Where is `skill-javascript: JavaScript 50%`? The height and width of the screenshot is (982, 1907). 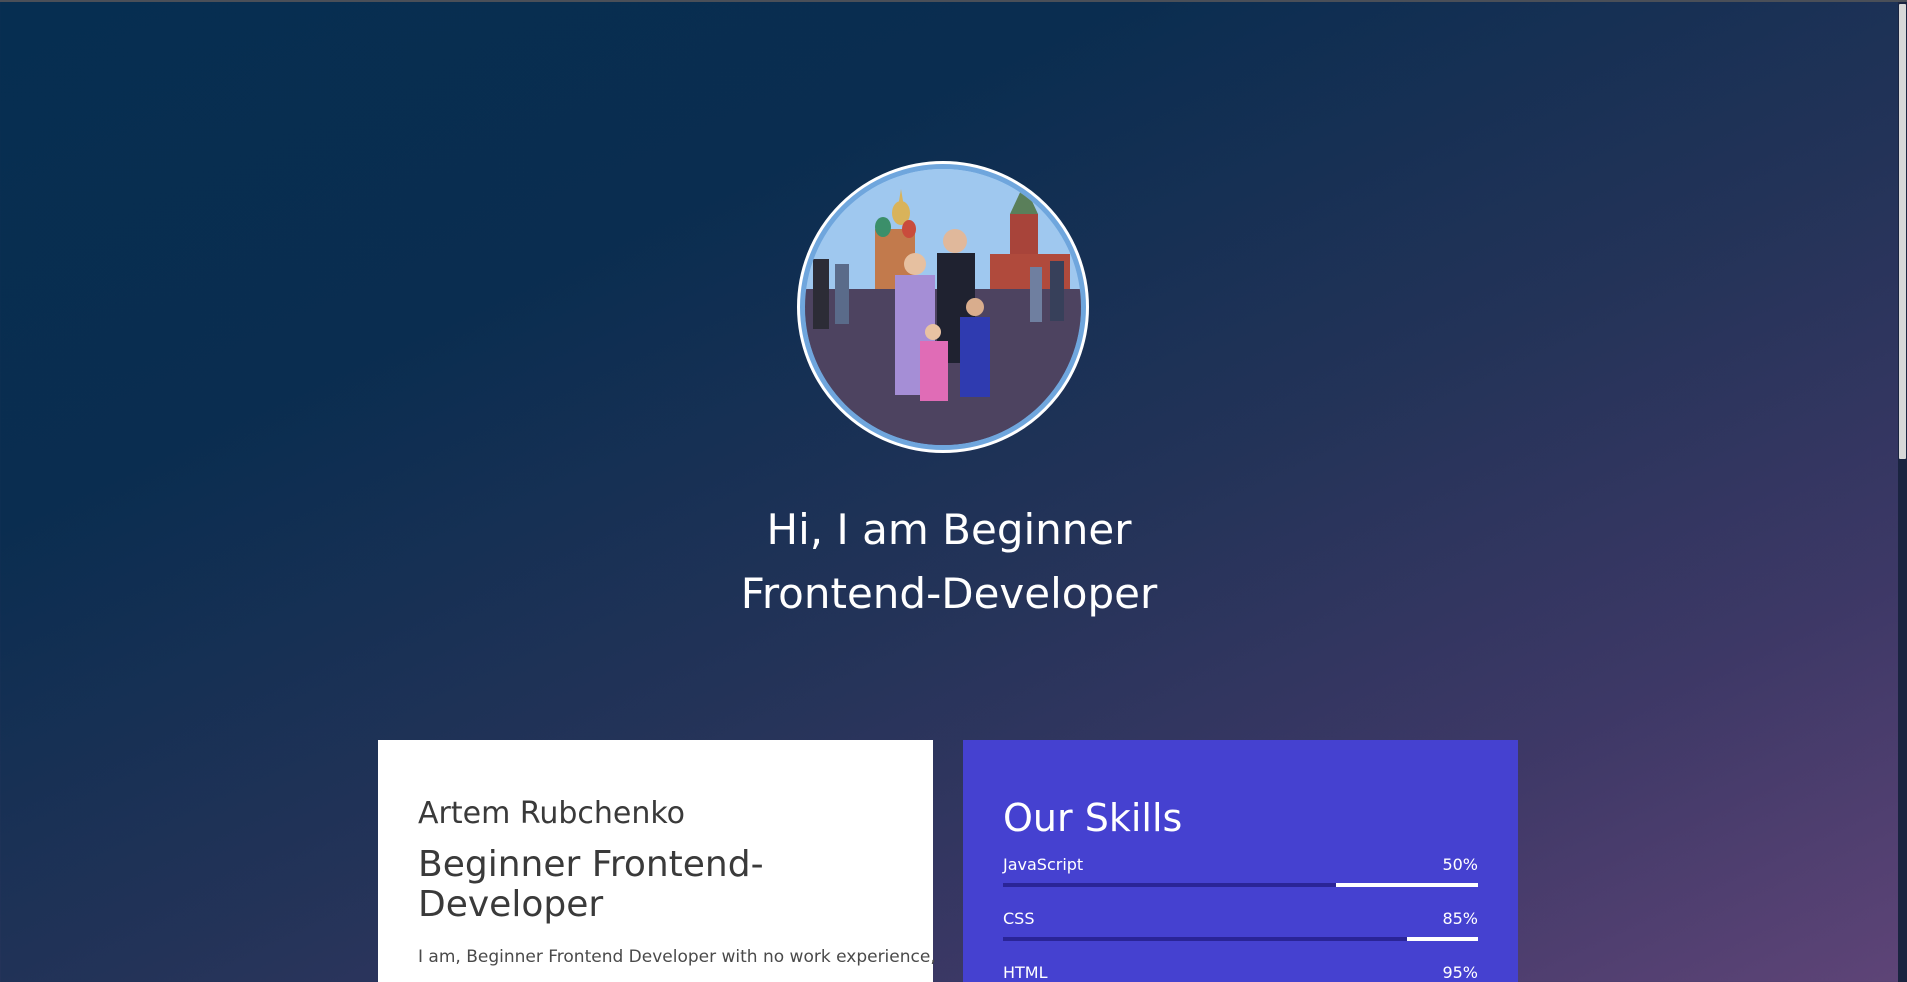
skill-javascript: JavaScript 50% is located at coordinates (1240, 871).